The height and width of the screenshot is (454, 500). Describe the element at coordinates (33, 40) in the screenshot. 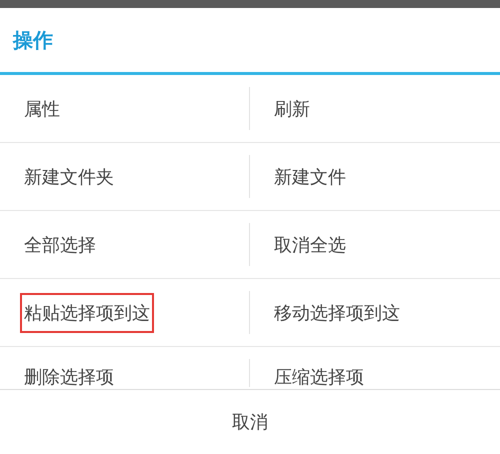

I see `dialog-title: 操作` at that location.